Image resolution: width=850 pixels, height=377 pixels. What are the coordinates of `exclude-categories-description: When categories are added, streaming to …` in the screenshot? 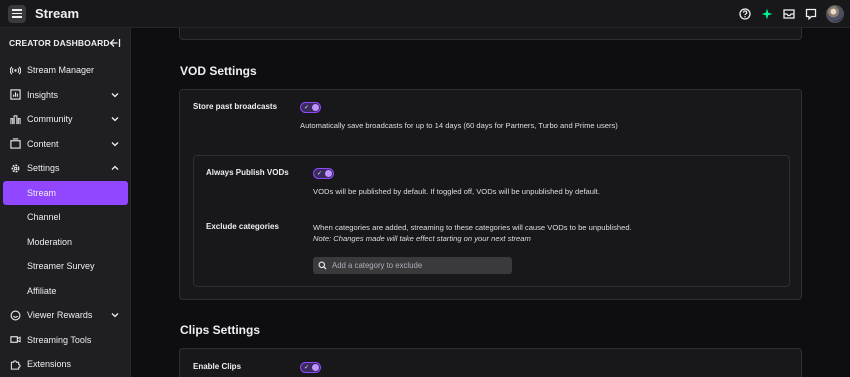 It's located at (472, 233).